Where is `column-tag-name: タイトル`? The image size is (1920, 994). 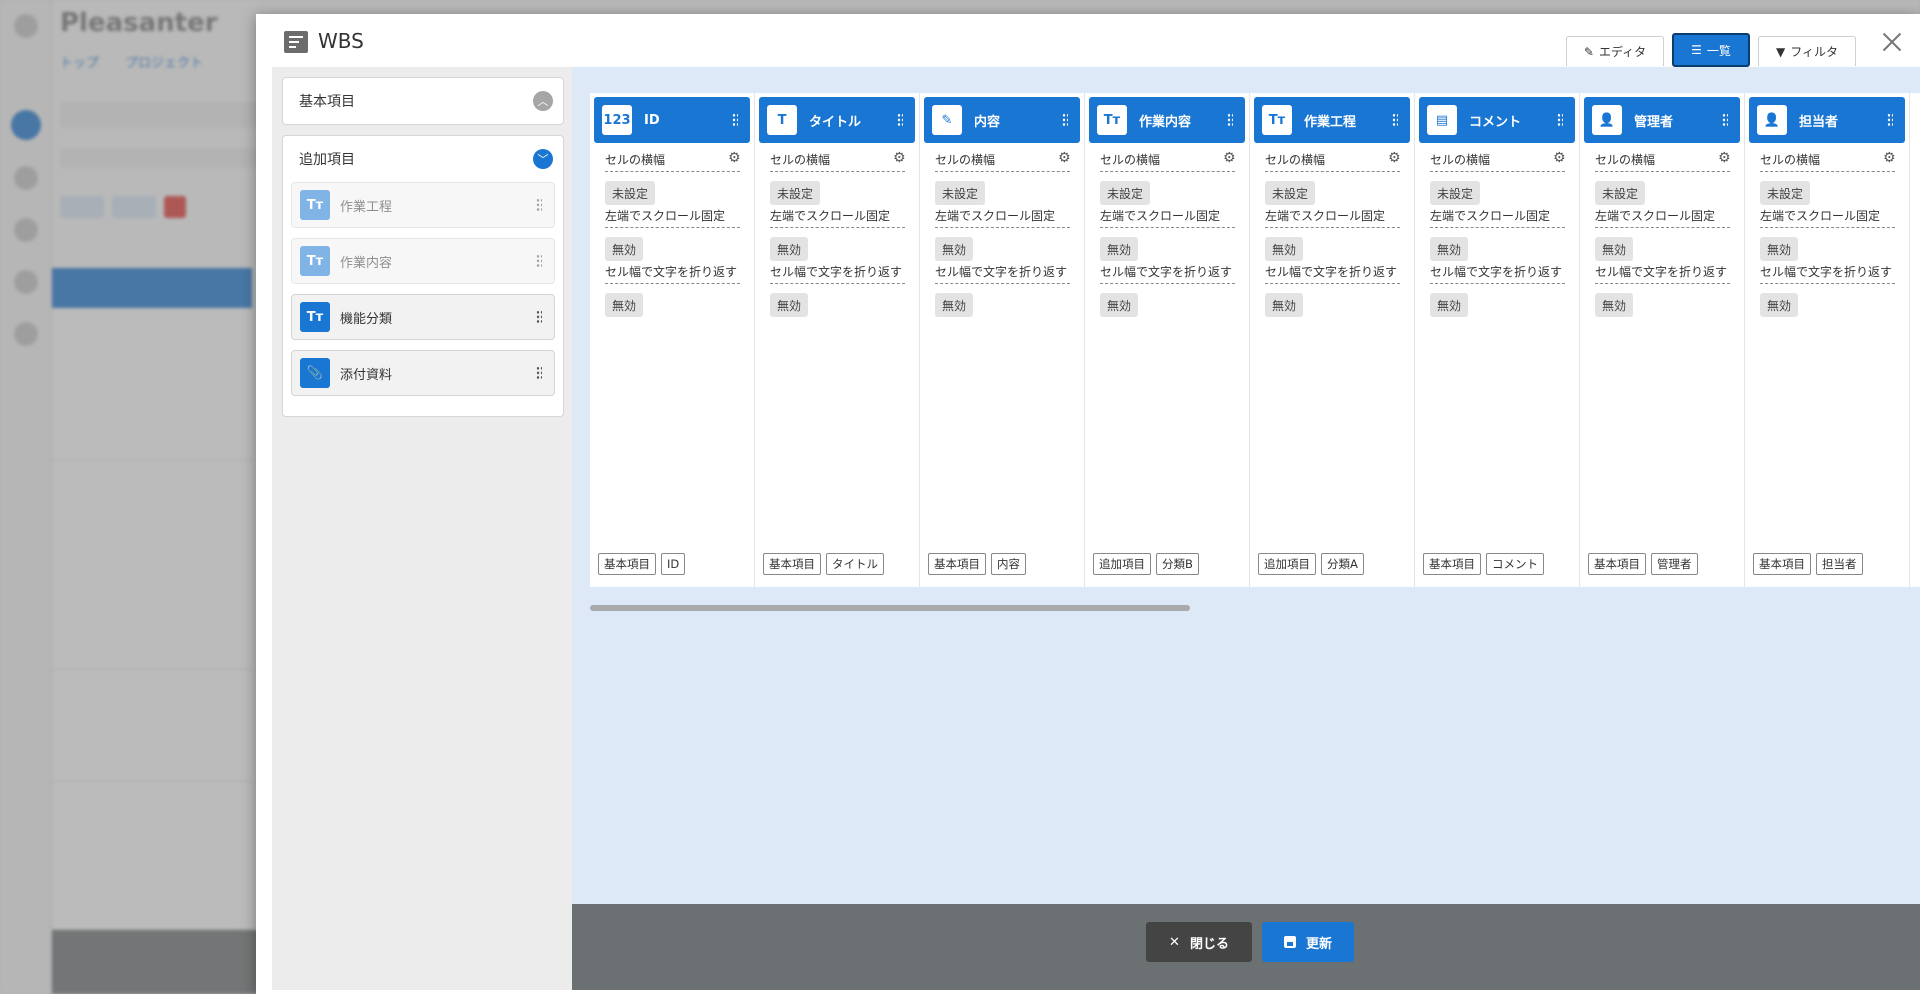
column-tag-name: タイトル is located at coordinates (855, 564).